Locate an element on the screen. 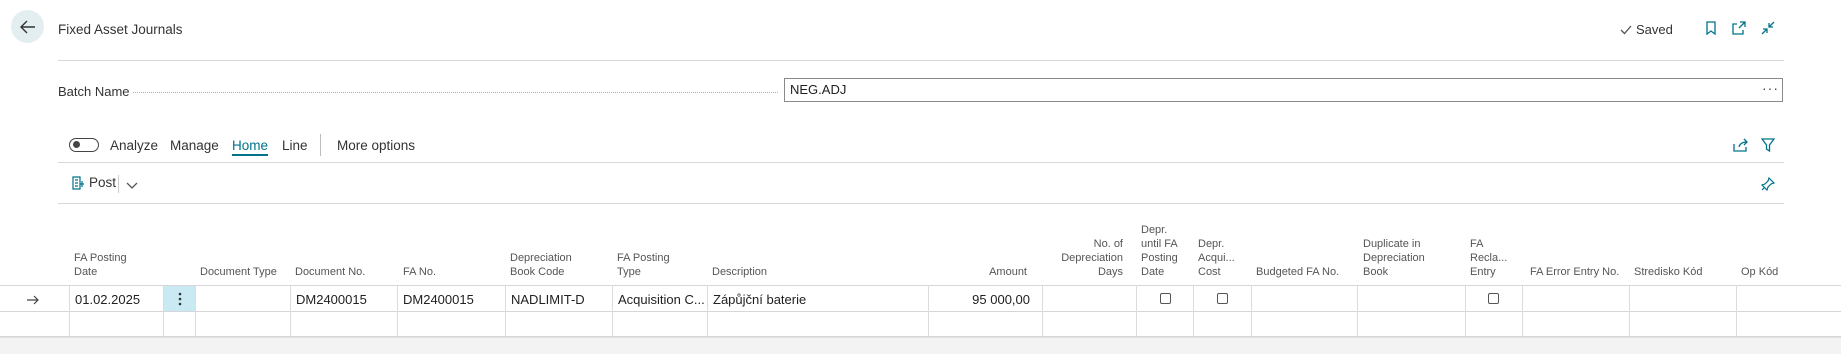 Image resolution: width=1841 pixels, height=354 pixels. col-header-amount: Amount is located at coordinates (993, 272).